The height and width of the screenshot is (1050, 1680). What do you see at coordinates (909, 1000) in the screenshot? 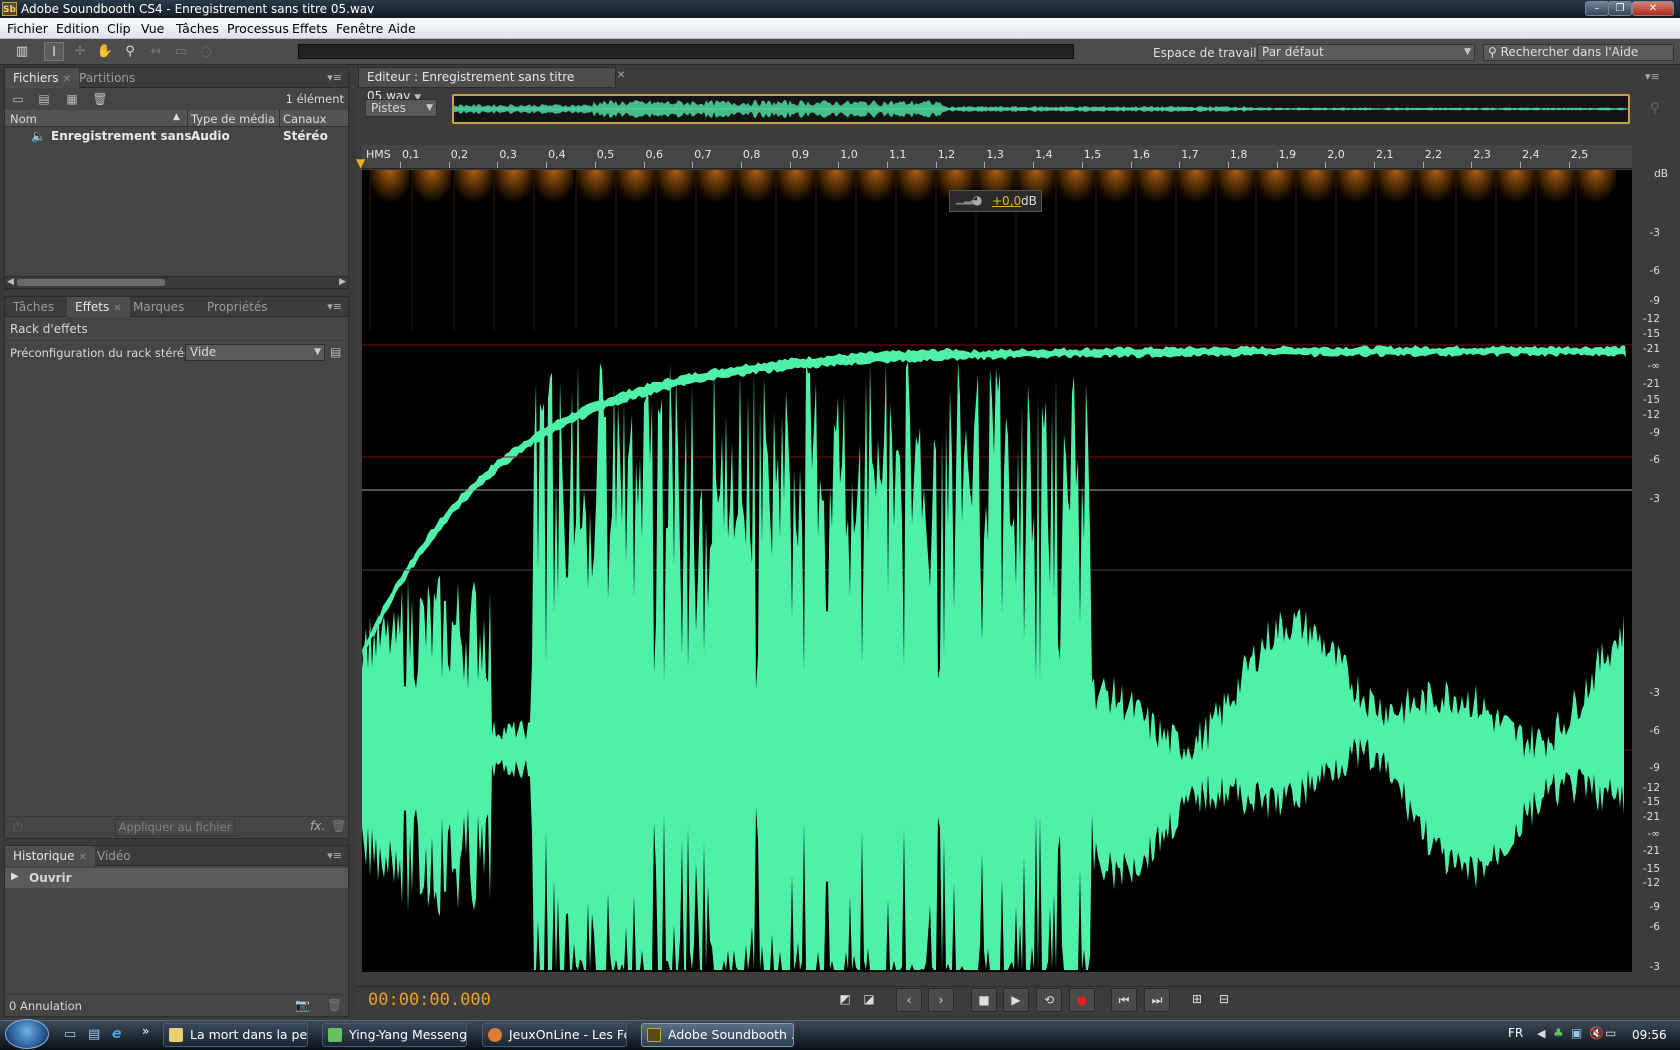
I see `prev-marker-button: ‹` at bounding box center [909, 1000].